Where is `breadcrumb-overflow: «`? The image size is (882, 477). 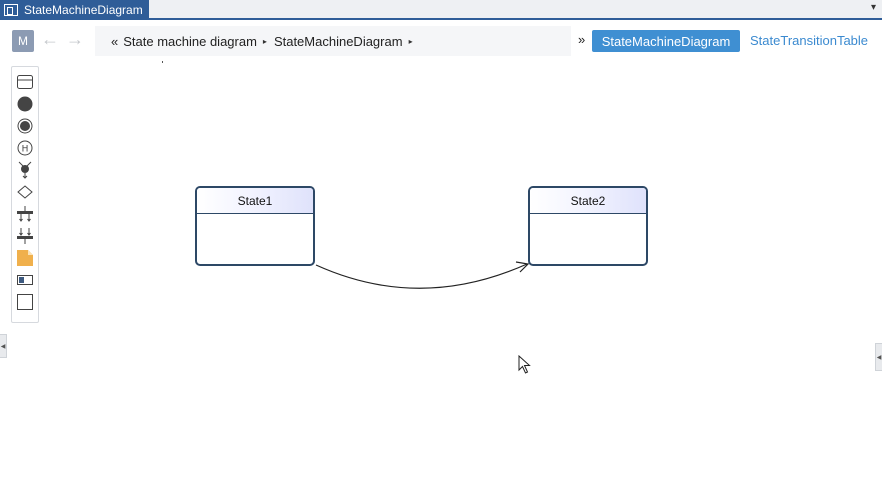 breadcrumb-overflow: « is located at coordinates (114, 41).